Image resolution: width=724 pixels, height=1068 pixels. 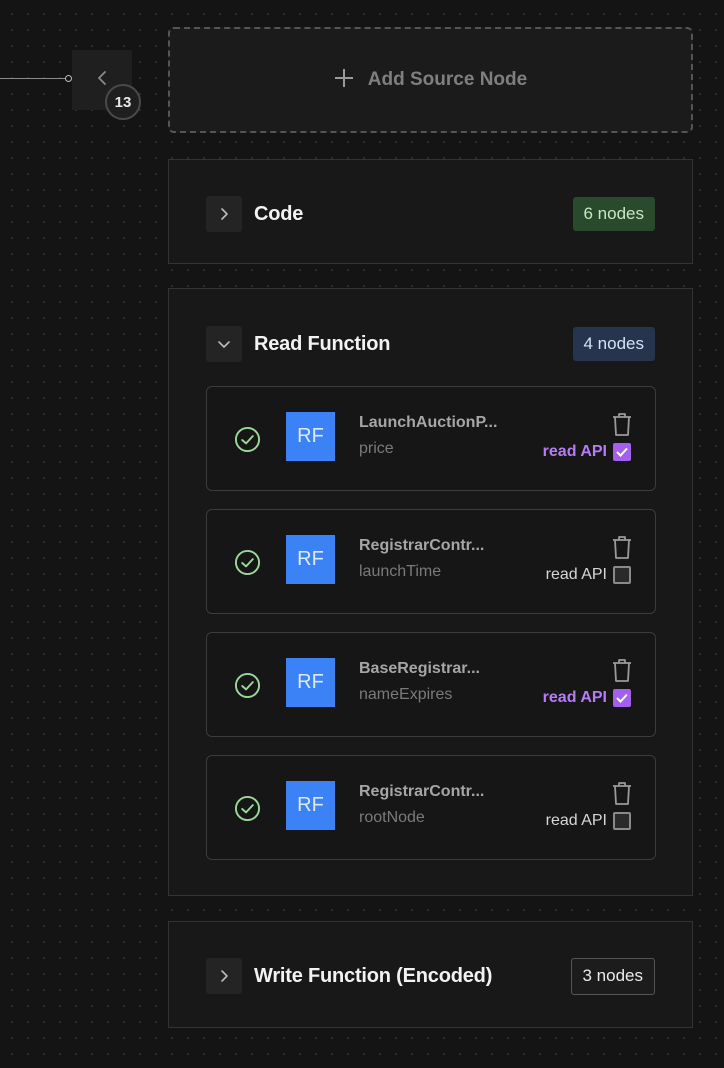 What do you see at coordinates (376, 448) in the screenshot?
I see `node-subtitle: price` at bounding box center [376, 448].